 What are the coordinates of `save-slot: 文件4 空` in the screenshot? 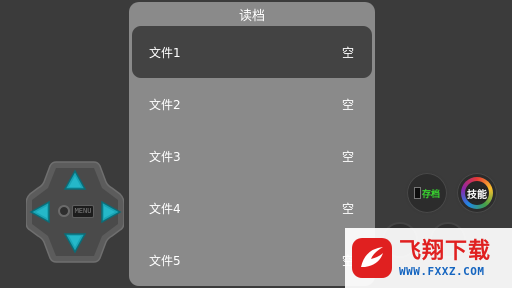 It's located at (252, 208).